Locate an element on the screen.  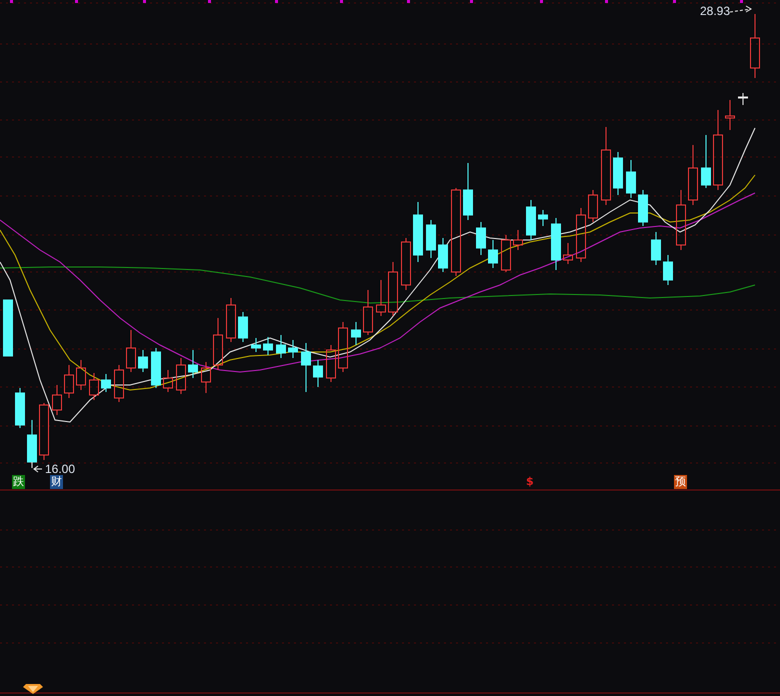
signal-badge: 财 is located at coordinates (56, 482).